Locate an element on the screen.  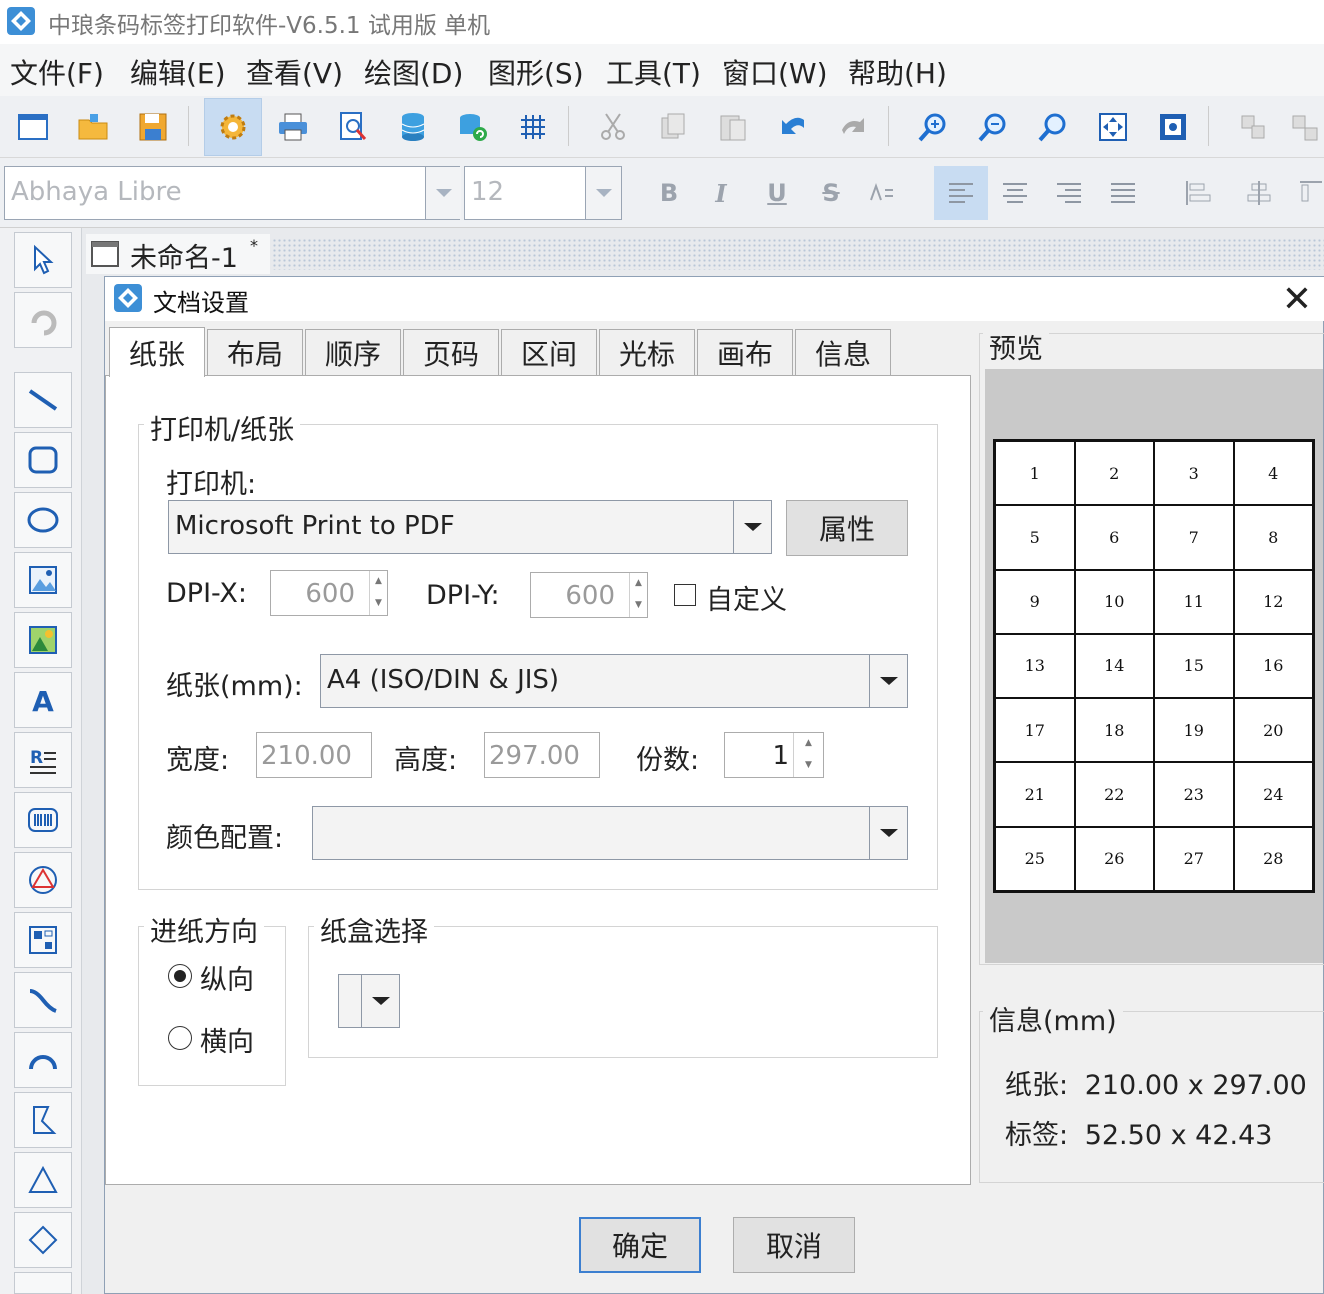
redo-button is located at coordinates (853, 127).